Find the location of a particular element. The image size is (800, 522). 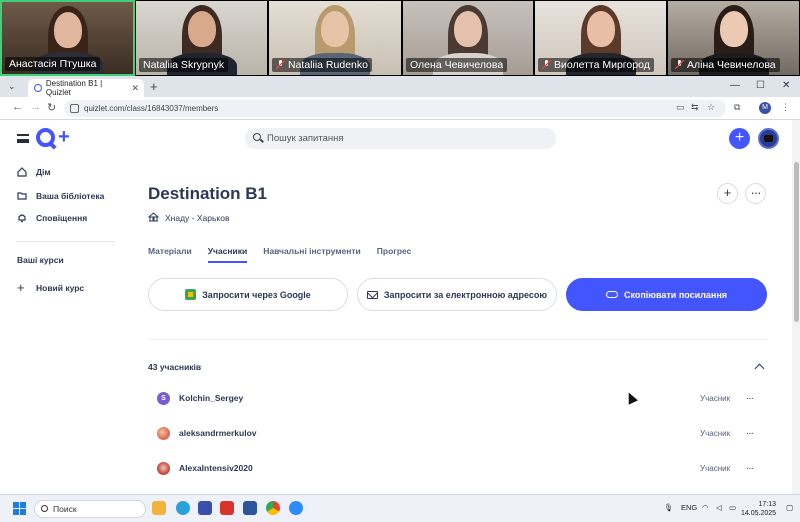

sidebar-item-library: Ваша бібліотека is located at coordinates (60, 196).